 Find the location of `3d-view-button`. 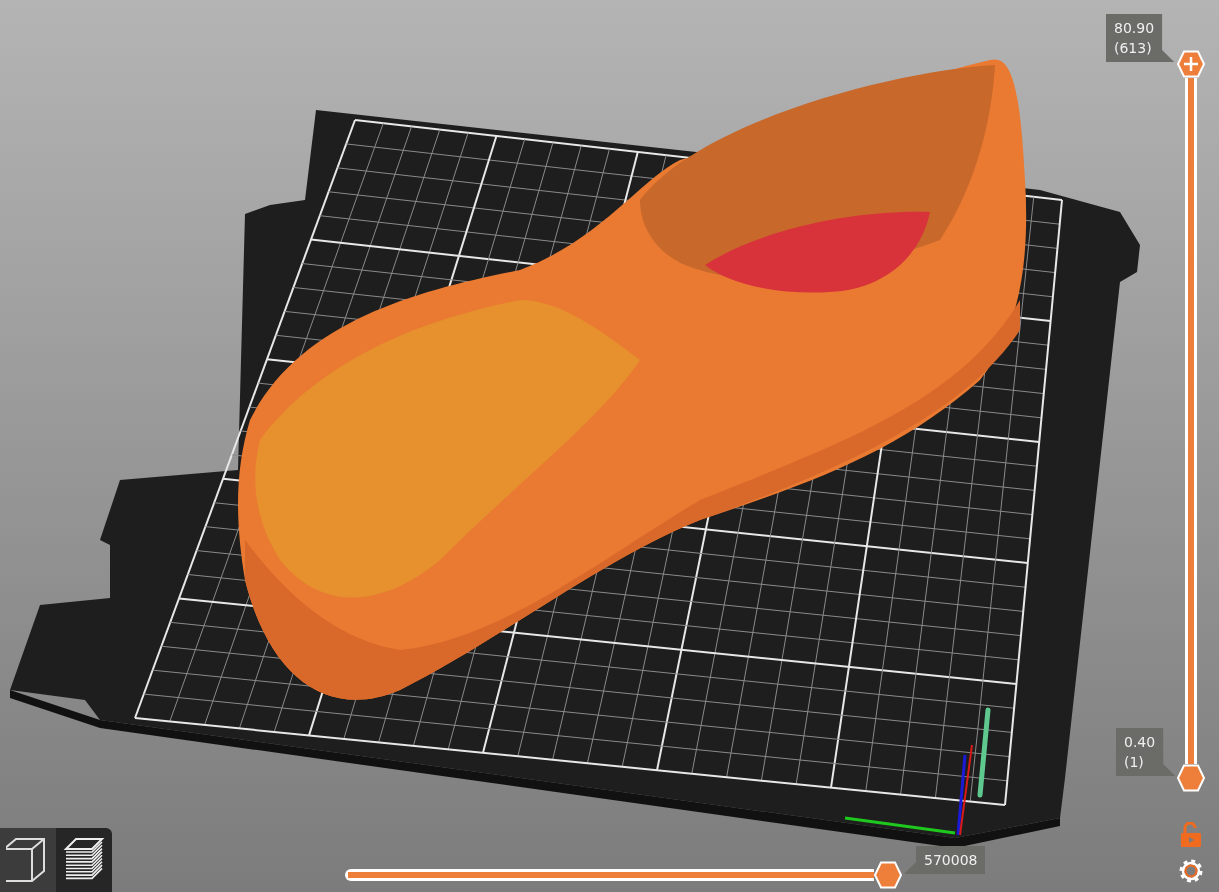

3d-view-button is located at coordinates (28, 860).